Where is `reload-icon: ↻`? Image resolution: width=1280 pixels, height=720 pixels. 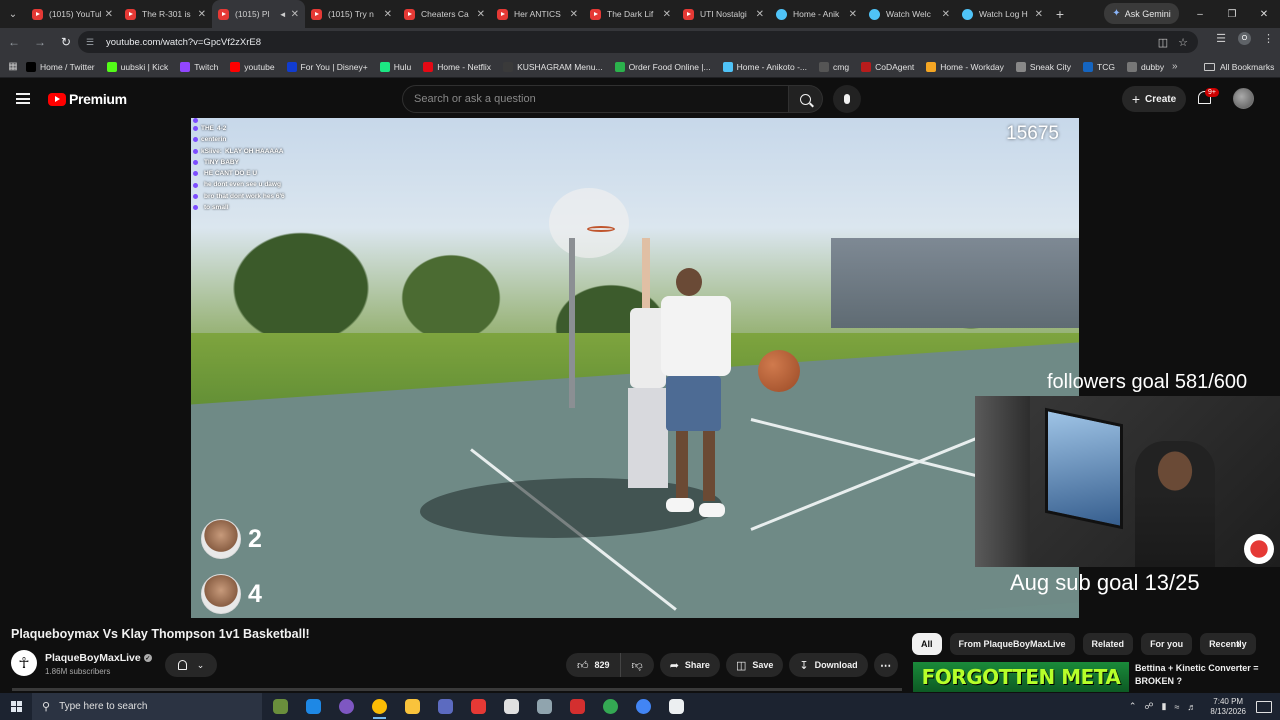 reload-icon: ↻ is located at coordinates (66, 42).